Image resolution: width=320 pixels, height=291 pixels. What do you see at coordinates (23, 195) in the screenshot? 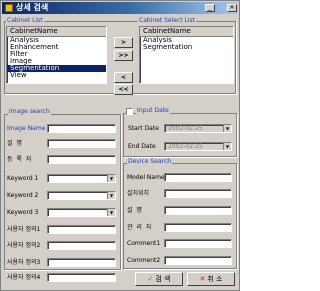
I see `keyword-2-label: Keyword 2` at bounding box center [23, 195].